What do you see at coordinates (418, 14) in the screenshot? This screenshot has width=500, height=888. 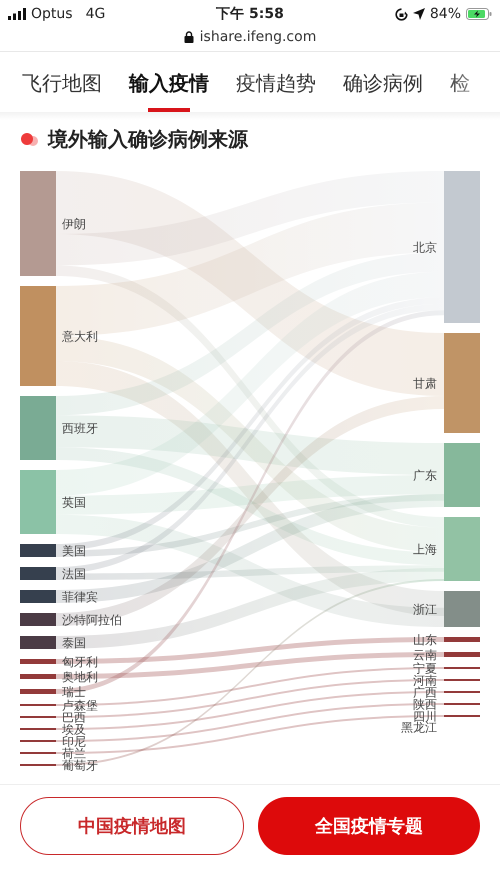 I see `location-icon` at bounding box center [418, 14].